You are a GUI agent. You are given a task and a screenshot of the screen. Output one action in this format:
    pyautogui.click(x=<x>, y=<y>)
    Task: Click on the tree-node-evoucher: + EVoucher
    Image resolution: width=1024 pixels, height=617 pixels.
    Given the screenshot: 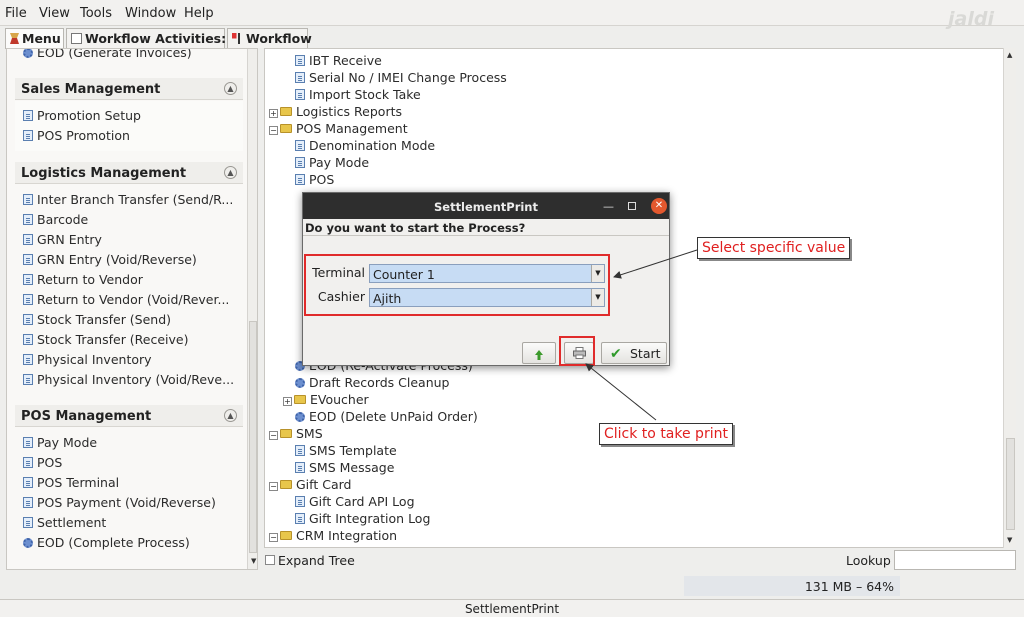 What is the action you would take?
    pyautogui.click(x=326, y=399)
    